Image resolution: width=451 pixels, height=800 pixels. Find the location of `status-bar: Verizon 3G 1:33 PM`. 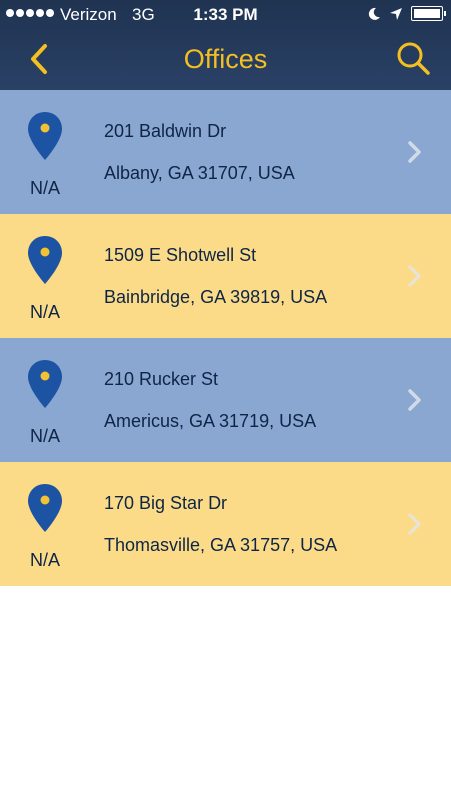

status-bar: Verizon 3G 1:33 PM is located at coordinates (225, 15).